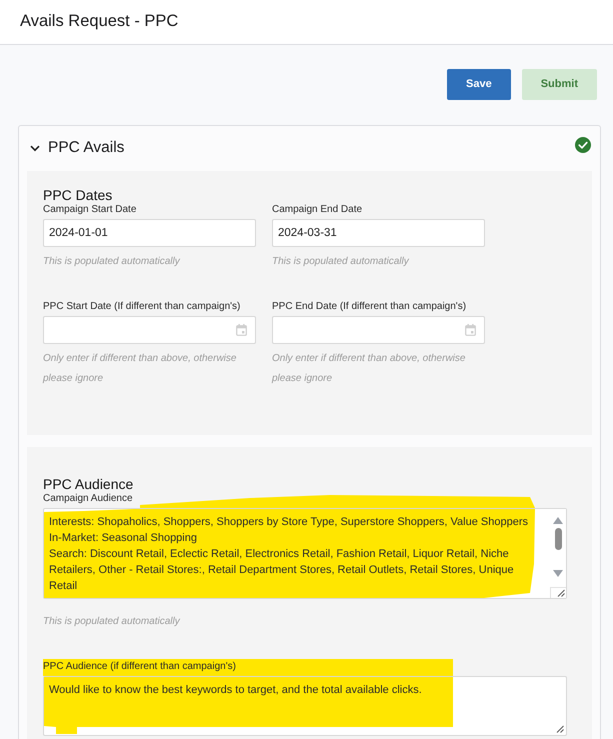  Describe the element at coordinates (248, 667) in the screenshot. I see `field-label: PPC Audience (if different than campaign's)` at that location.